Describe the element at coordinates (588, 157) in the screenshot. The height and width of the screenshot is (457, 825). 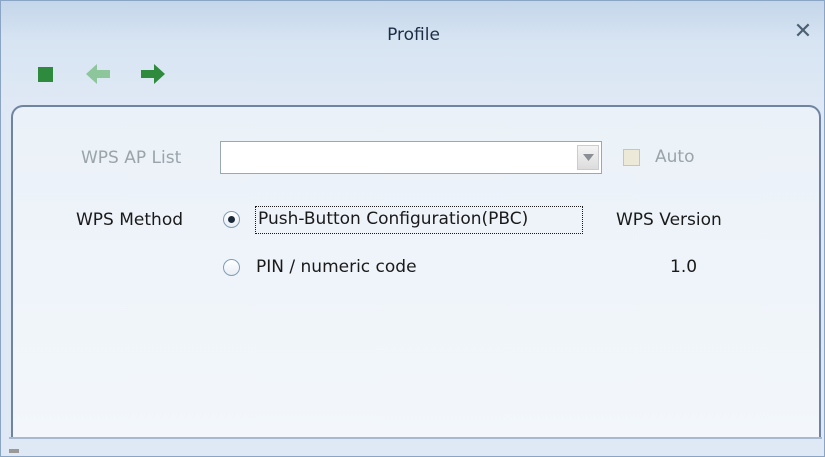
I see `dropdown-arrow-icon` at that location.